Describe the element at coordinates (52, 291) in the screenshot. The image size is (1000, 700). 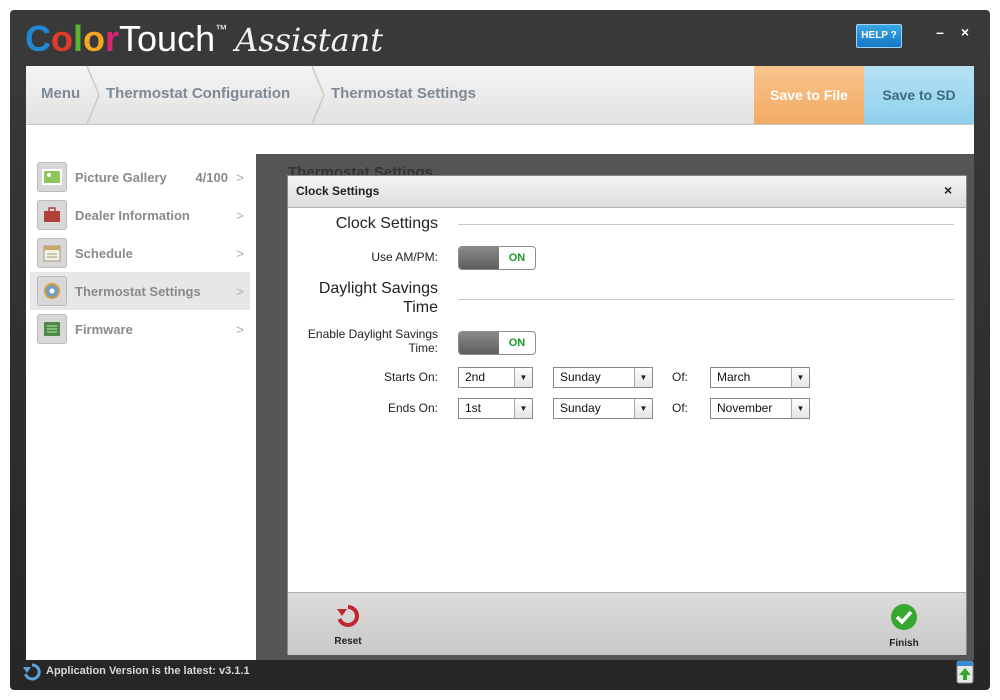
I see `thermostat-settings-icon` at that location.